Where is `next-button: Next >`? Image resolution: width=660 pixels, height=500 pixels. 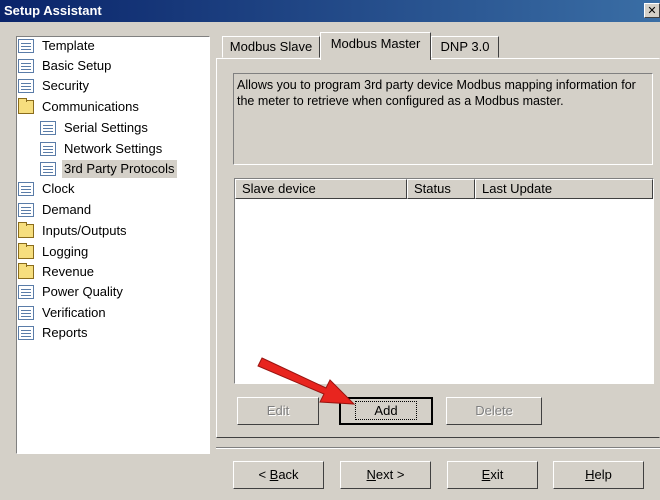 next-button: Next > is located at coordinates (385, 475).